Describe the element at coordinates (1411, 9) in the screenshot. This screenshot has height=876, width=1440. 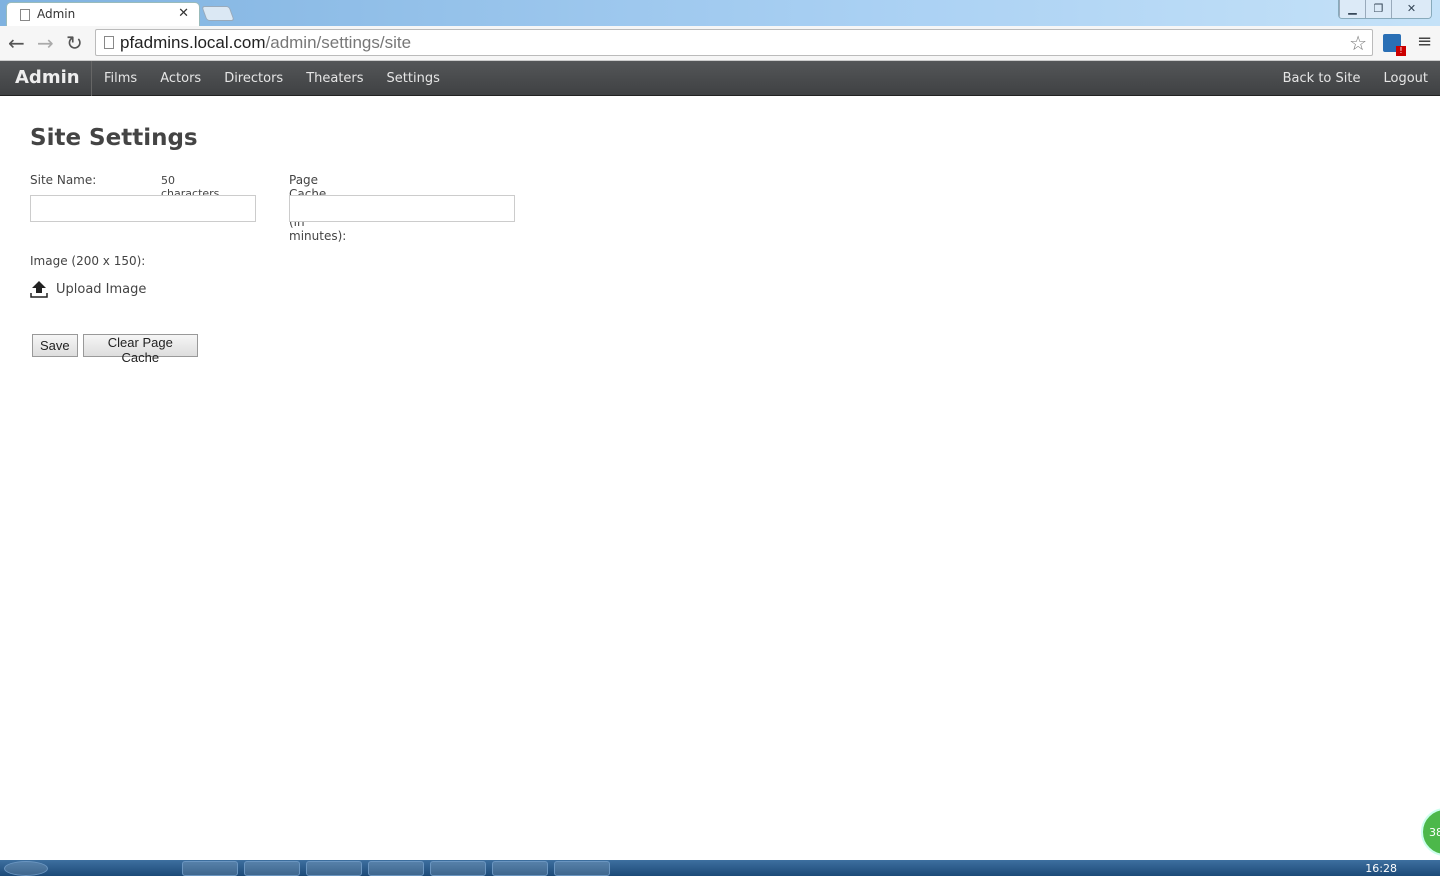
I see `close-window-button: ✕` at that location.